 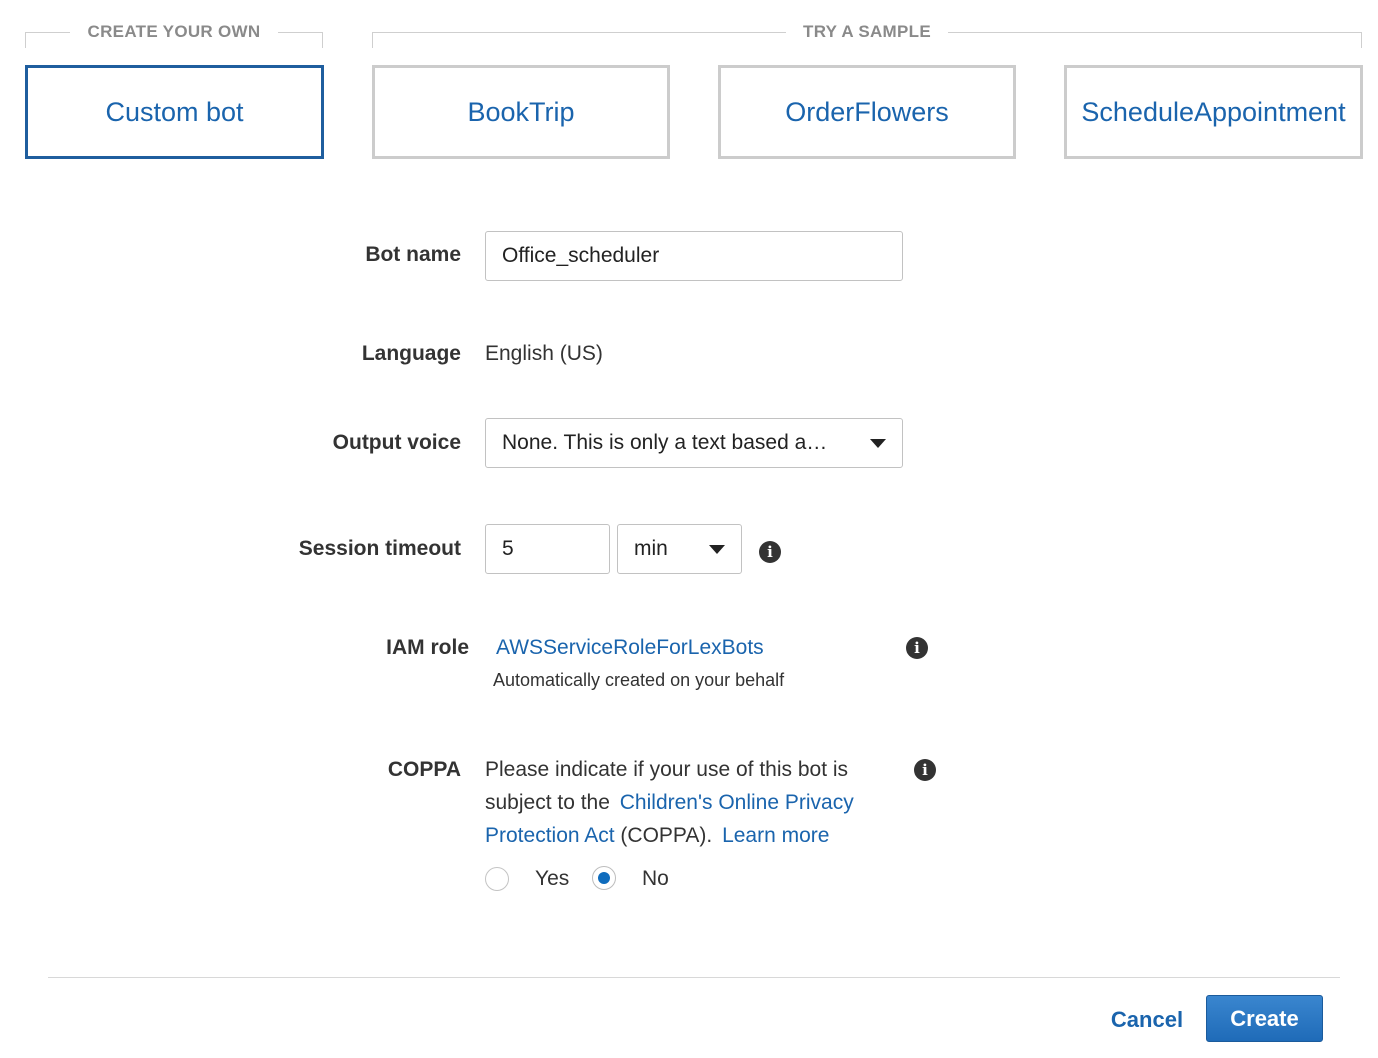 I want to click on card-scheduleappointment: ScheduleAppointment, so click(x=1213, y=112).